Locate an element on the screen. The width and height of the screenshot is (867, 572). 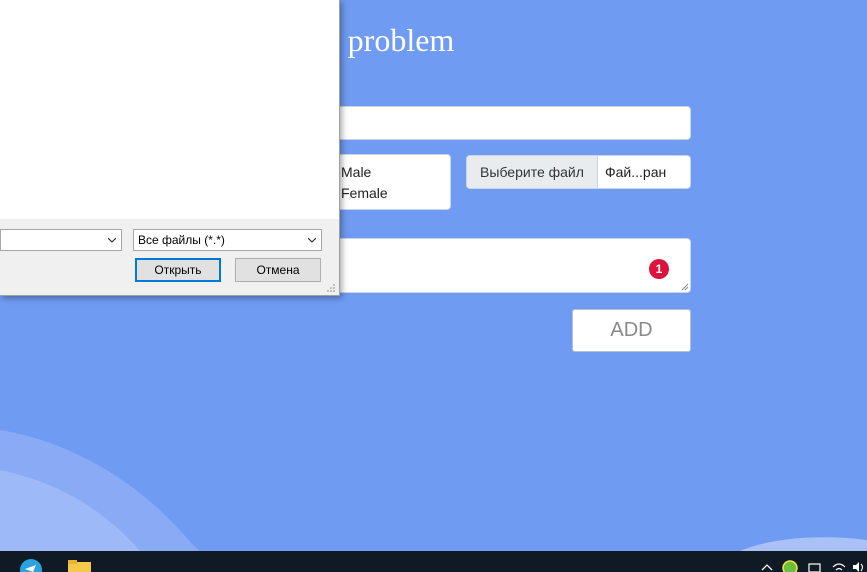
cancel-button: Отмена is located at coordinates (278, 270).